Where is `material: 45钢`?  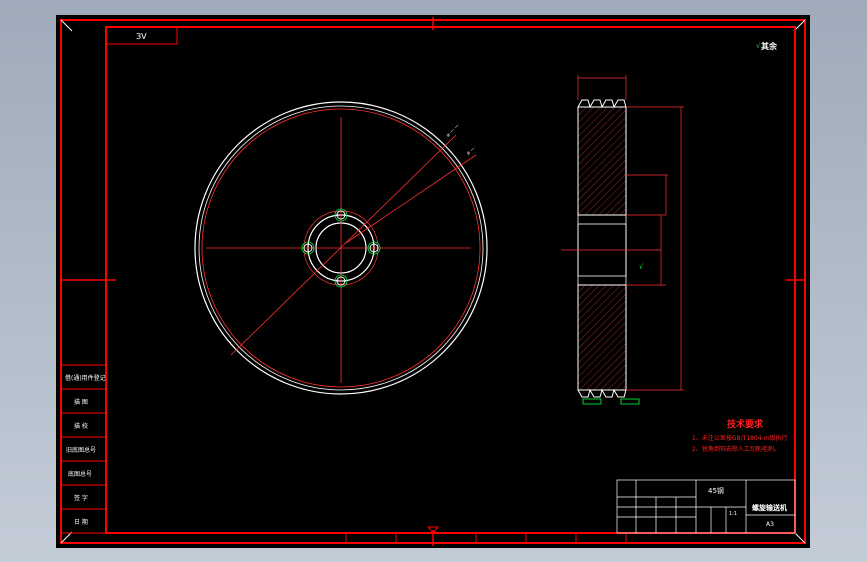
material: 45钢 is located at coordinates (716, 490).